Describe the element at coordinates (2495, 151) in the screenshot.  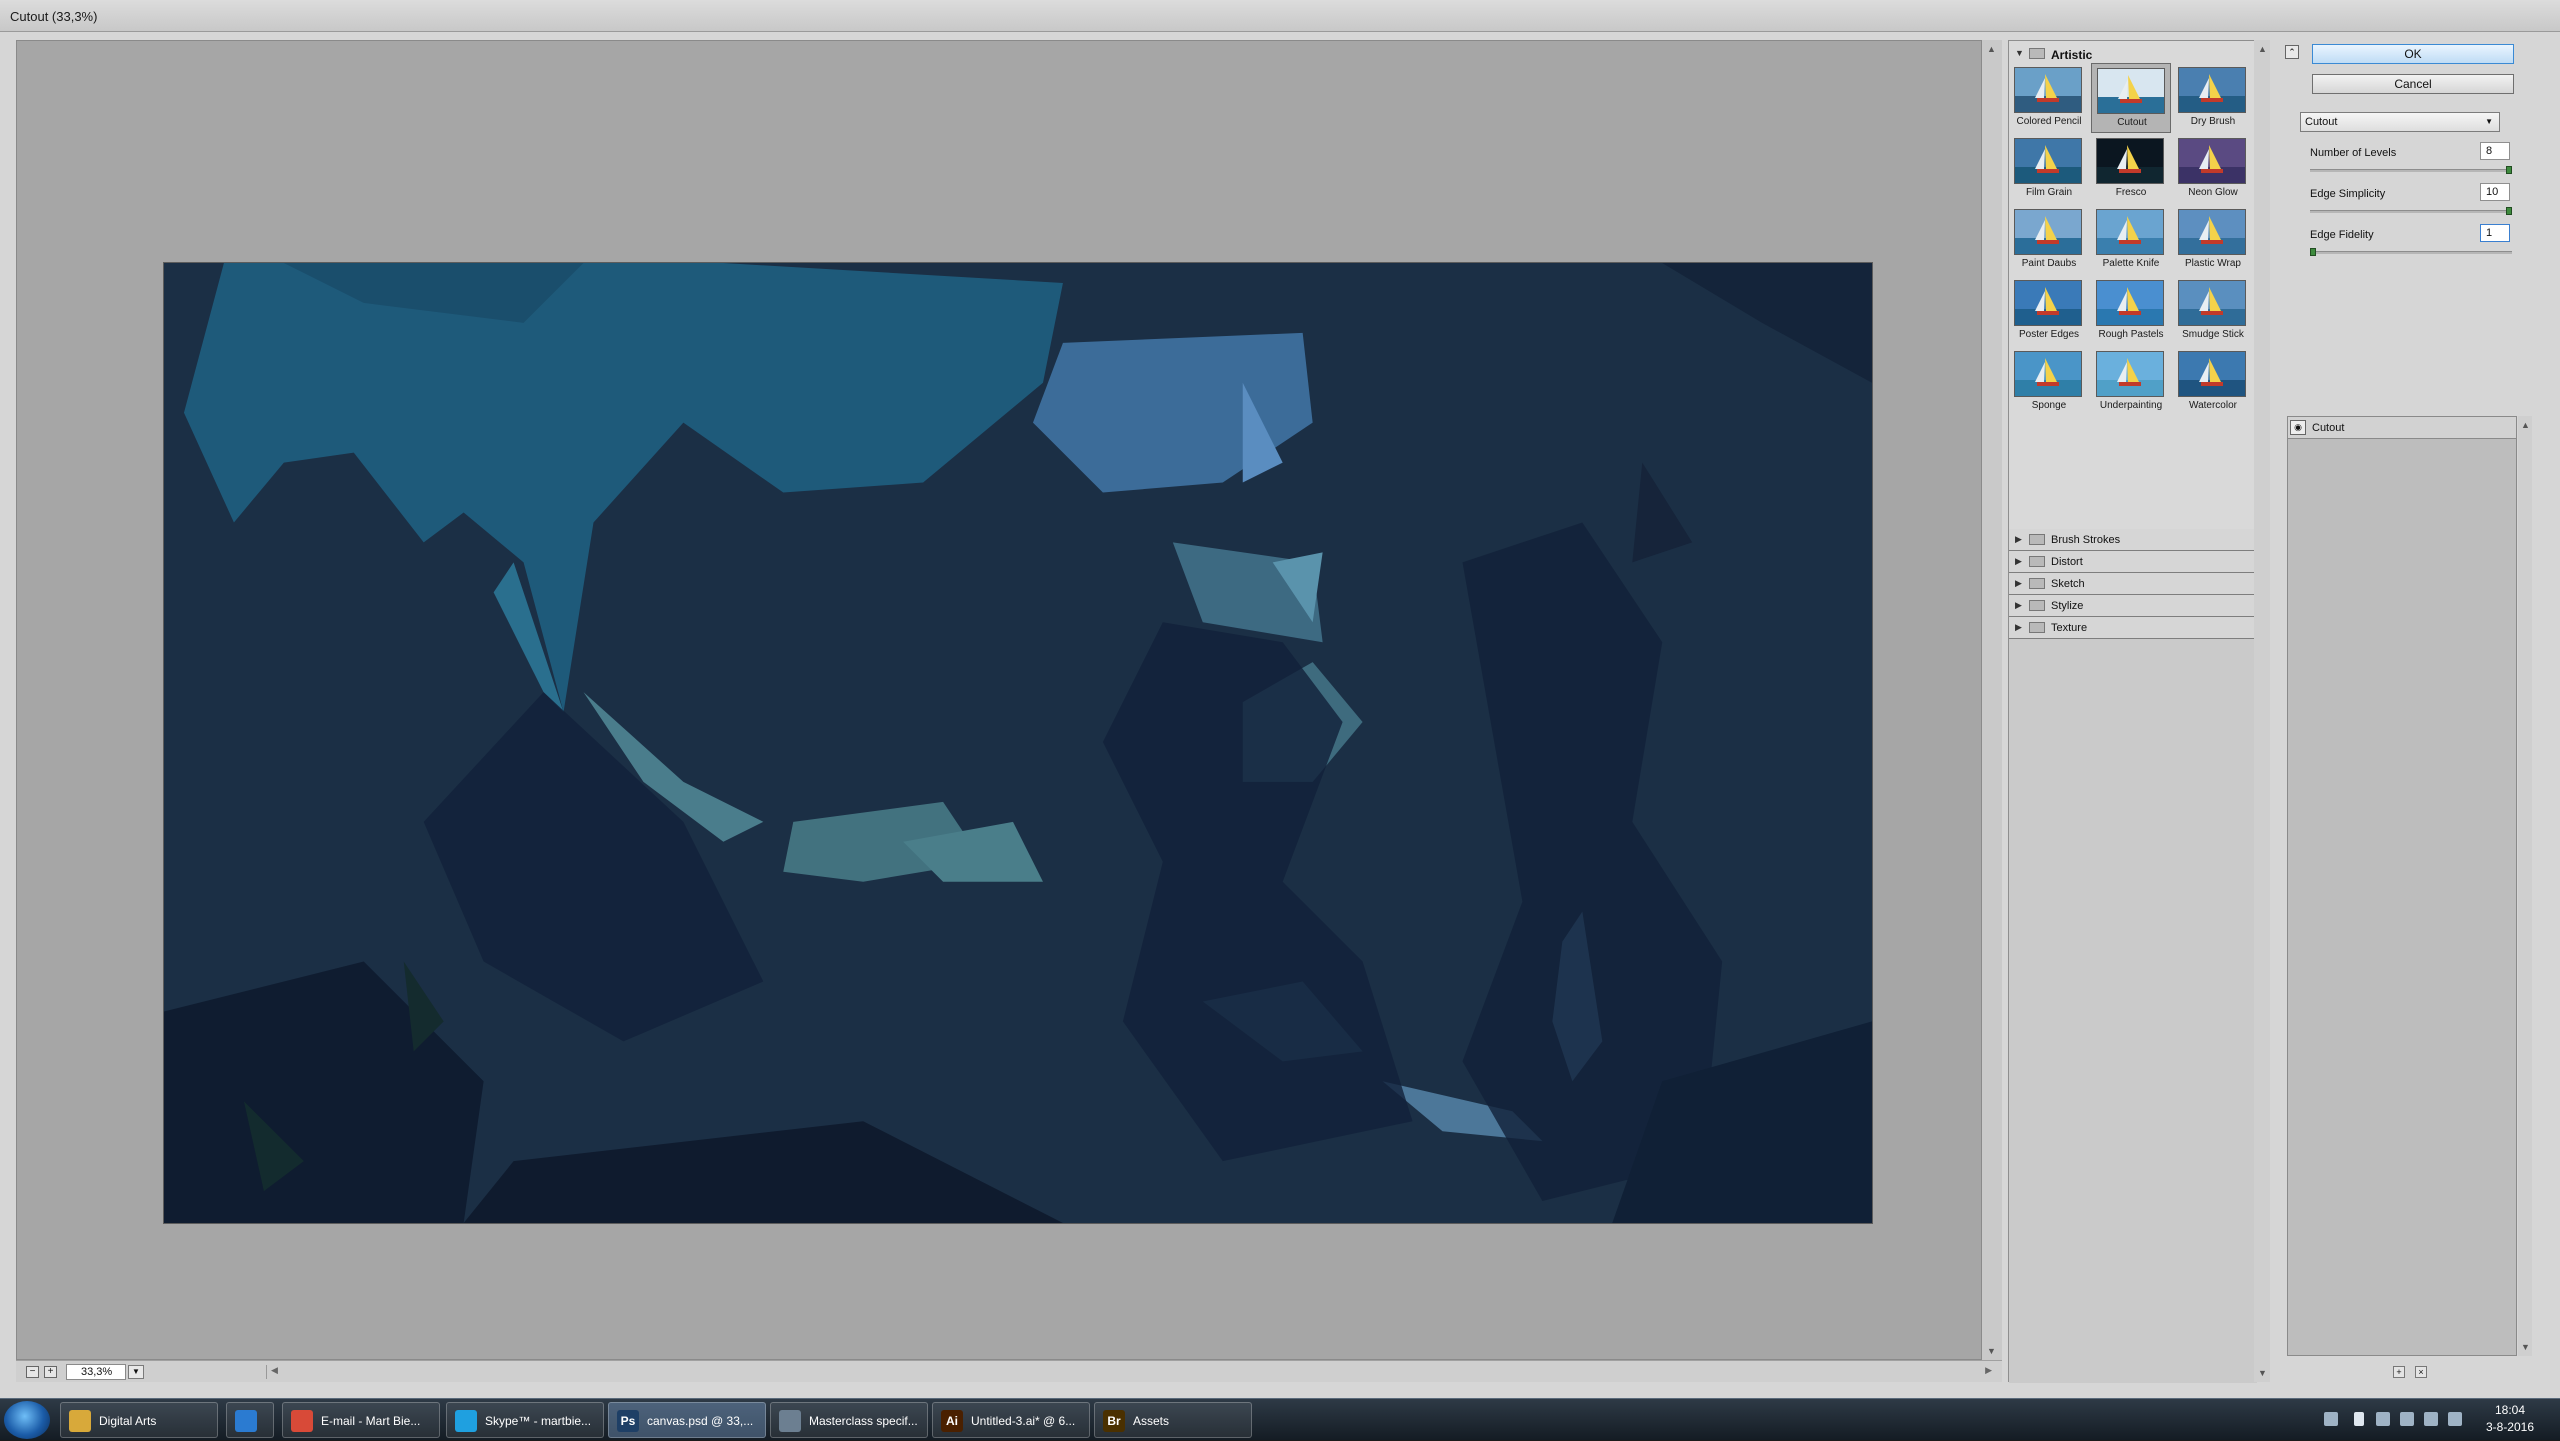
I see `number-of-levels-field: 8` at that location.